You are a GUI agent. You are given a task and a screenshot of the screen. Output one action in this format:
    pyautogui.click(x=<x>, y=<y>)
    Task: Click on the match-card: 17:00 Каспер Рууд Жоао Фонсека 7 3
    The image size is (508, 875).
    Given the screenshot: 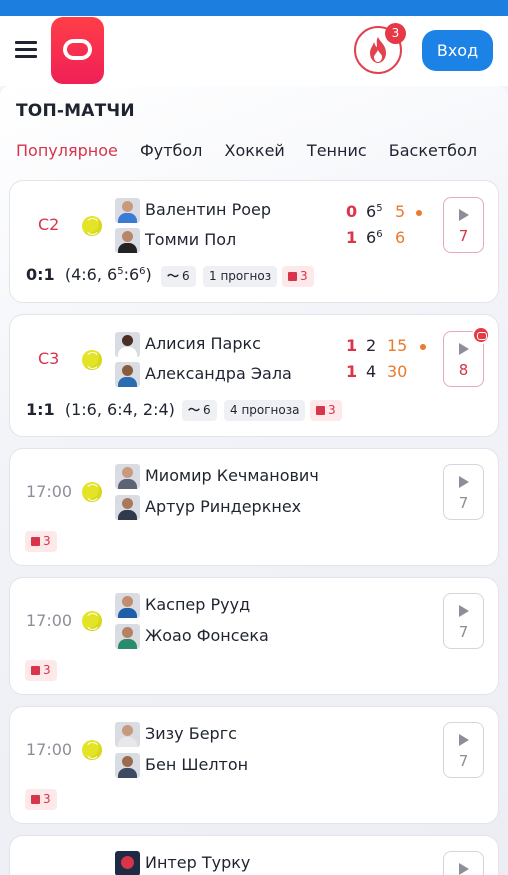 What is the action you would take?
    pyautogui.click(x=254, y=636)
    